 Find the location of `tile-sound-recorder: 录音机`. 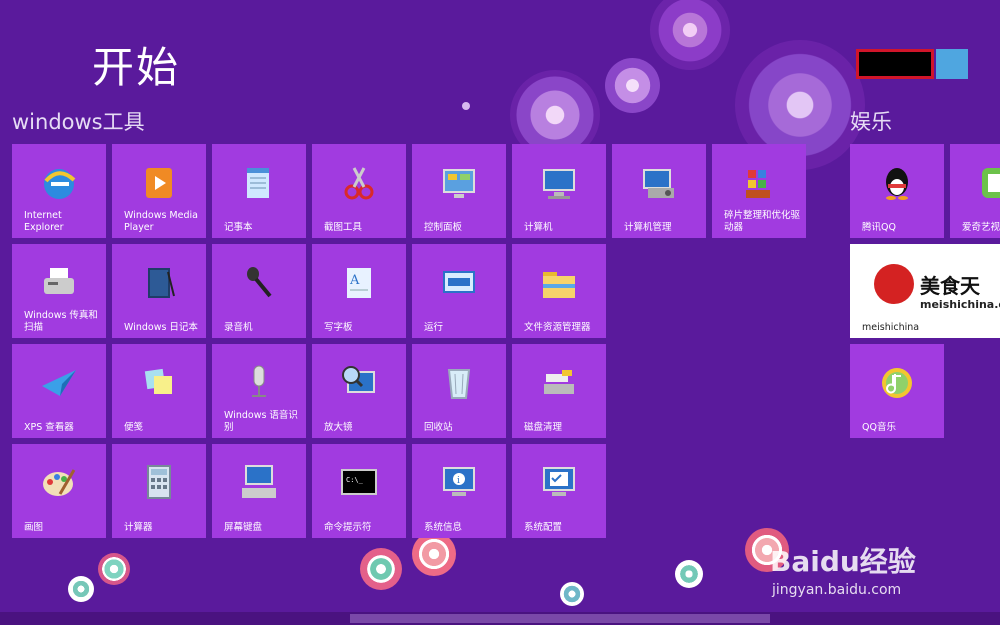

tile-sound-recorder: 录音机 is located at coordinates (259, 291).